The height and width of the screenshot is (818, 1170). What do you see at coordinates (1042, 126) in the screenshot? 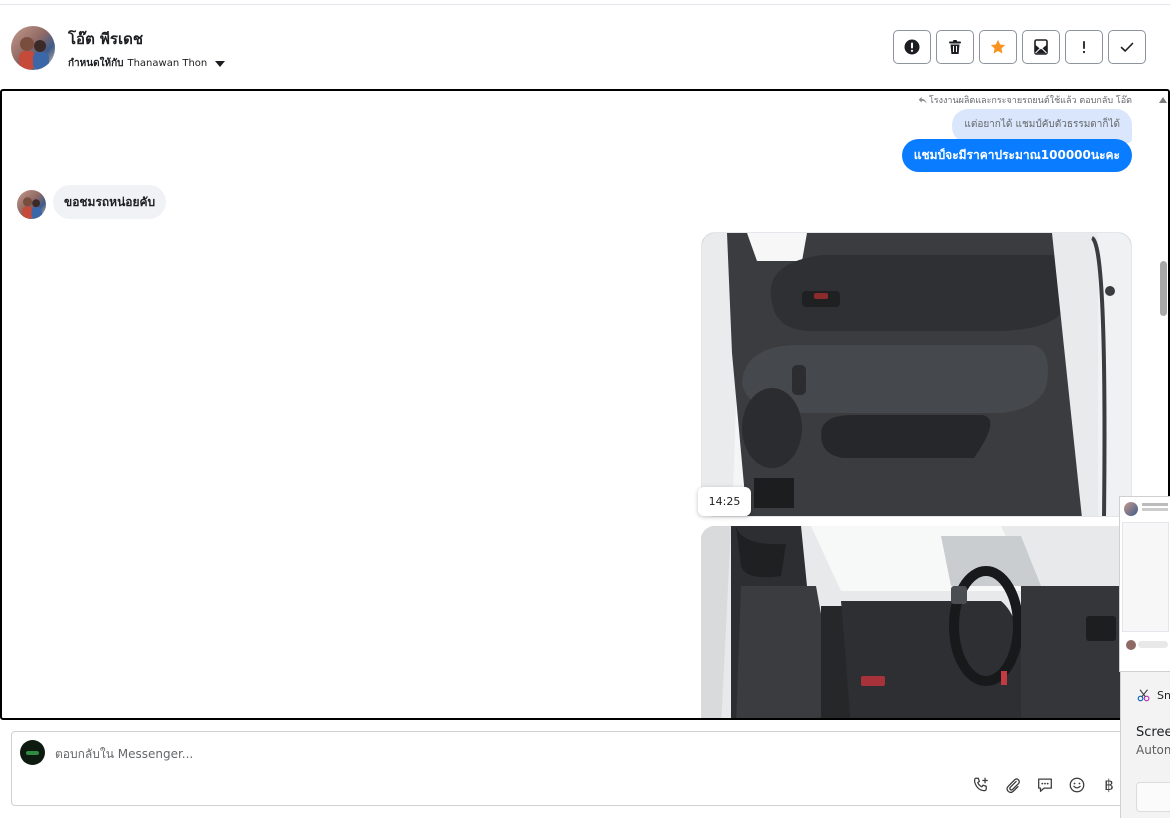
I see `quoted-message: แต่อยากได้ แชมป์คับตัวธรรมดาก็ได้` at bounding box center [1042, 126].